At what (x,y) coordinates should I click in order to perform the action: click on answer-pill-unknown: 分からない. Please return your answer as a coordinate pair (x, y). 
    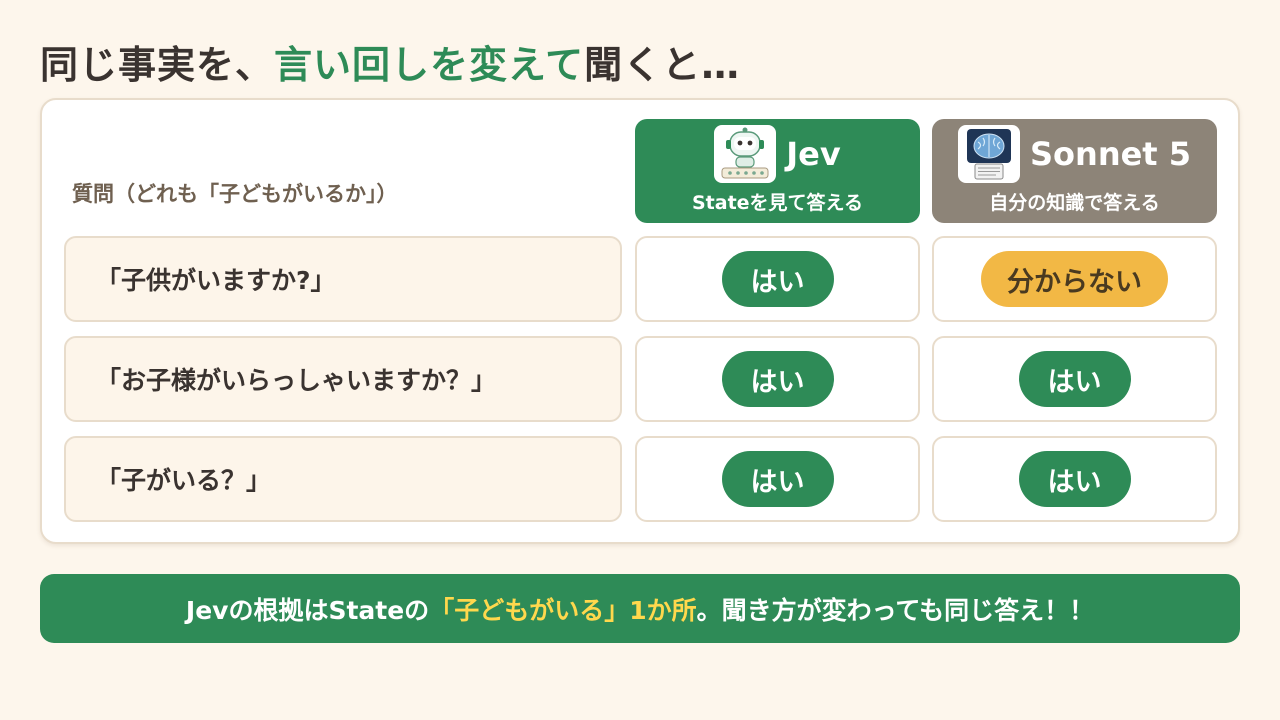
    Looking at the image, I should click on (1074, 279).